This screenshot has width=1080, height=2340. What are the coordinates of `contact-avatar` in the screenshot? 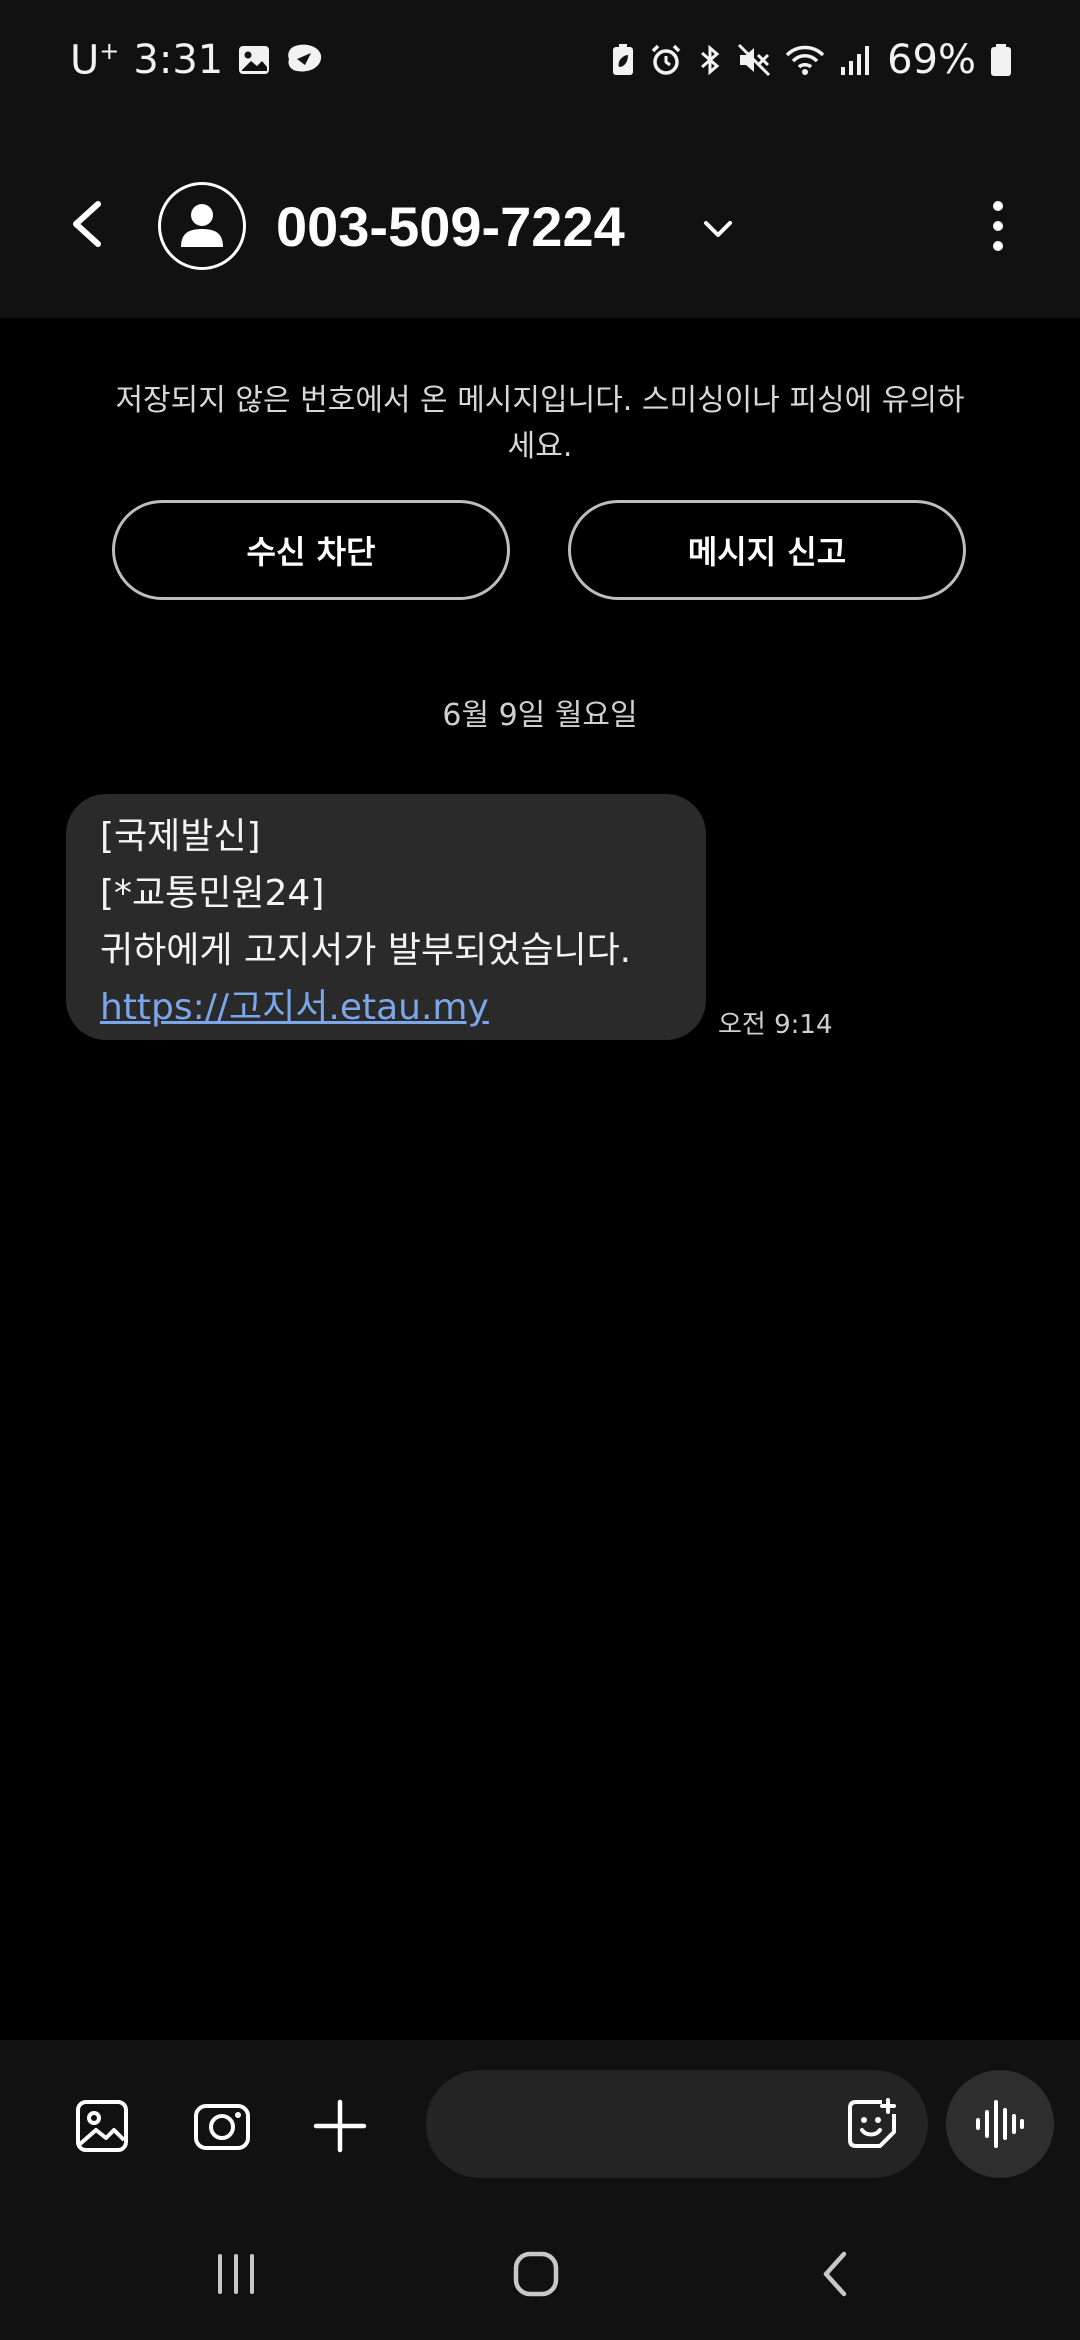 It's located at (202, 226).